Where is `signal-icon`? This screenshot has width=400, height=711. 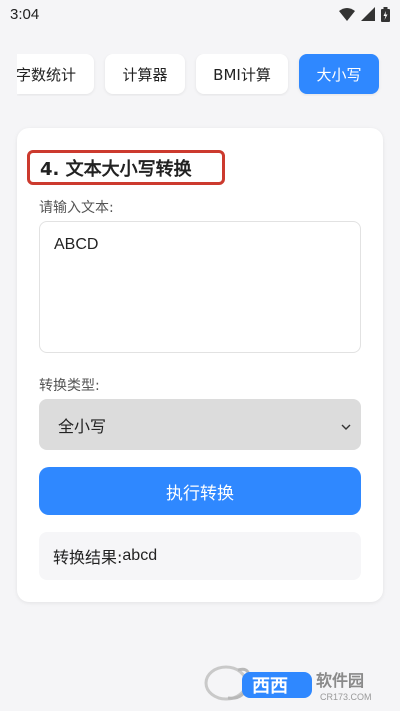 signal-icon is located at coordinates (368, 14).